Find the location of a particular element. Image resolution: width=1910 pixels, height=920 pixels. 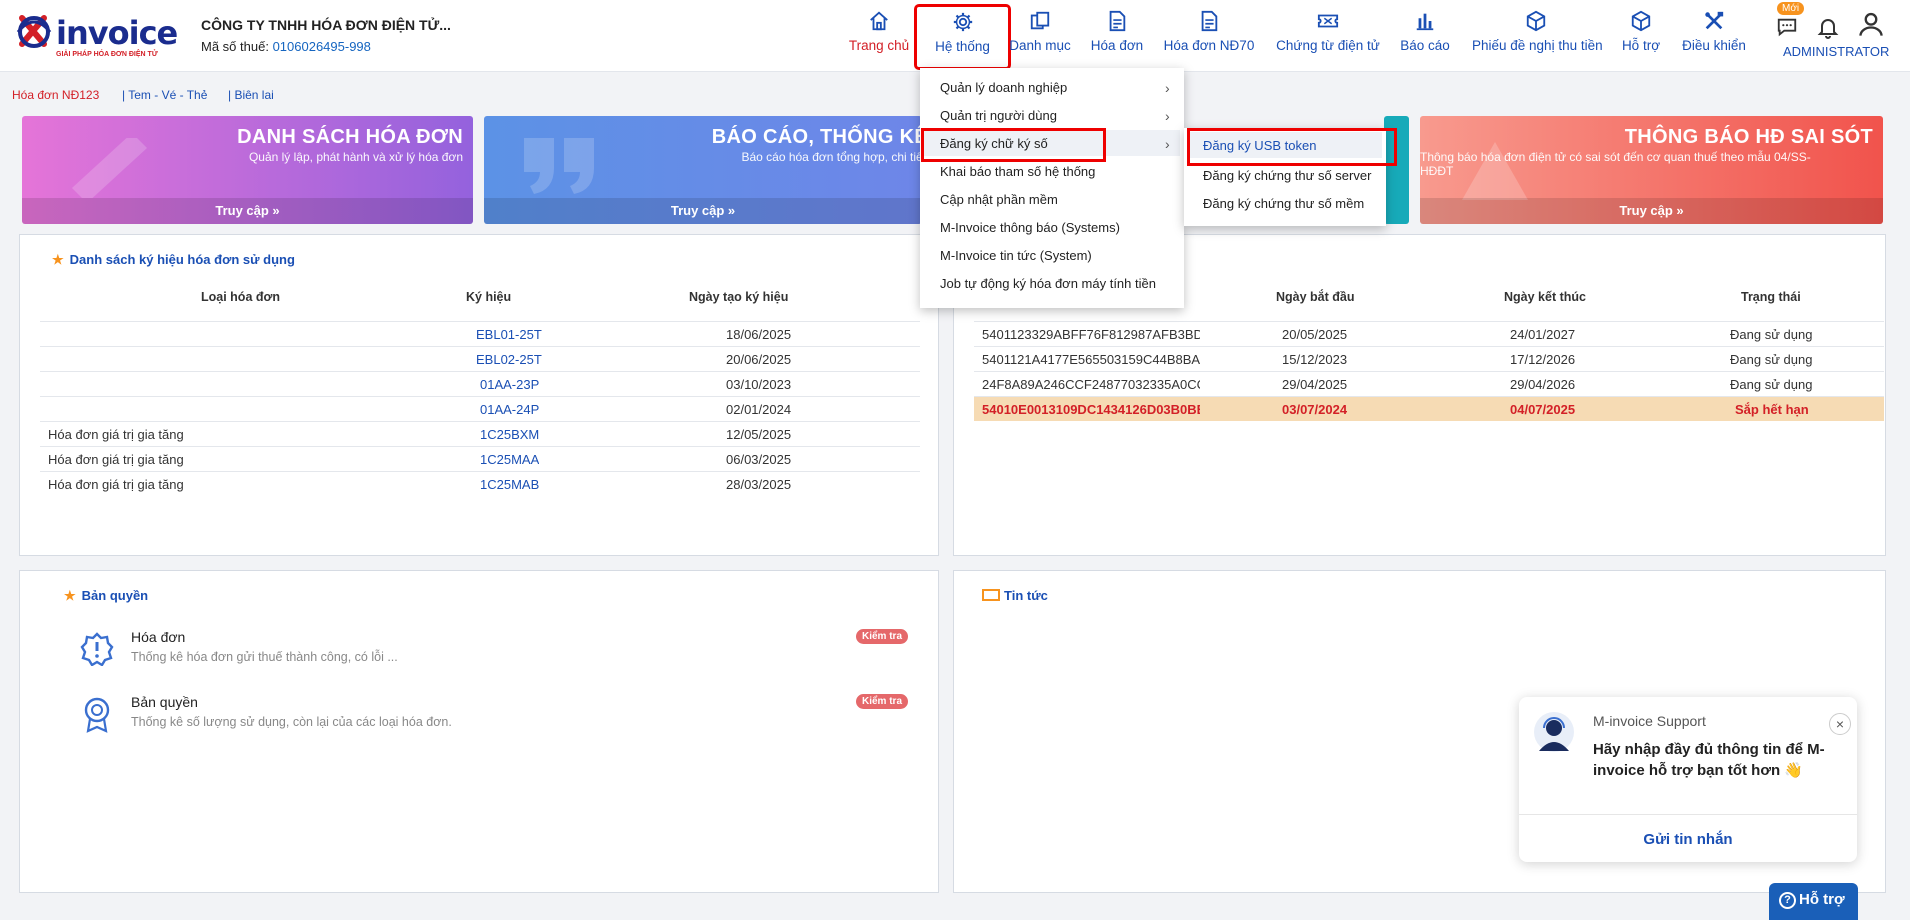

menu-item-notifications: M-Invoice thông báo (Systems) is located at coordinates (1030, 227).